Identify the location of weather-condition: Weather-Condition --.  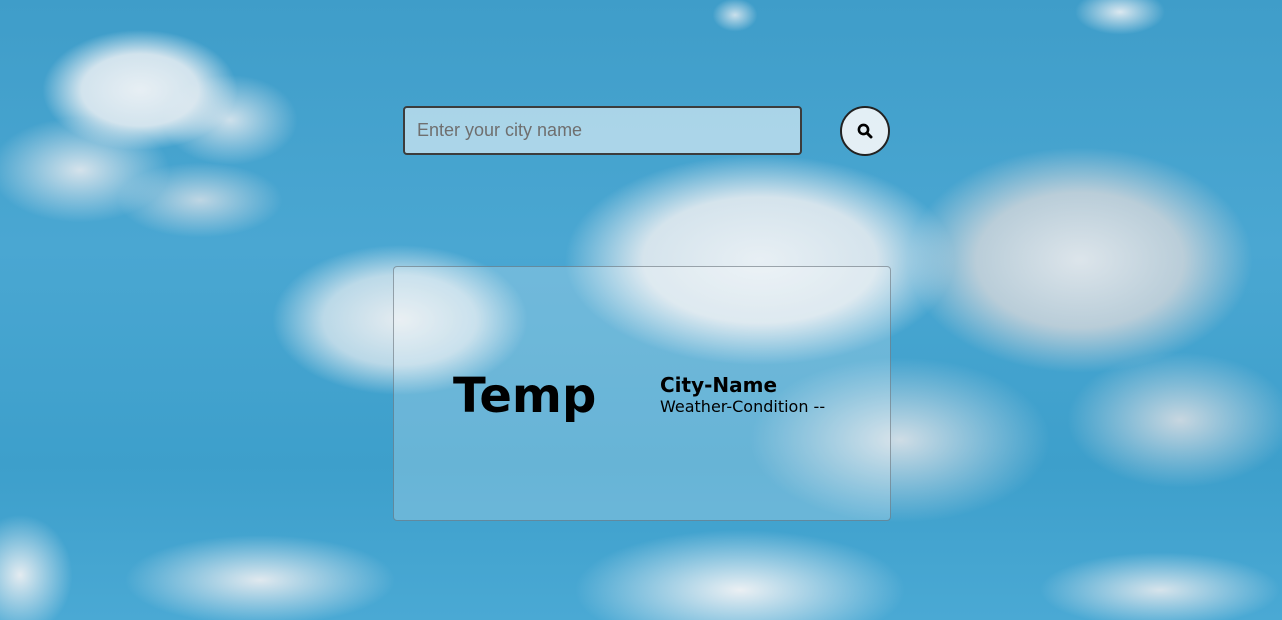
(743, 406).